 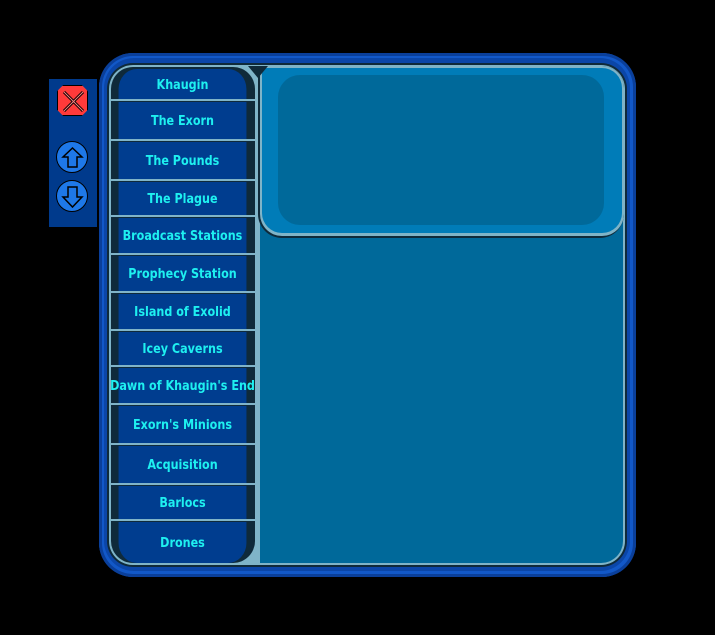 I want to click on list-item: Prophecy Station, so click(x=182, y=274).